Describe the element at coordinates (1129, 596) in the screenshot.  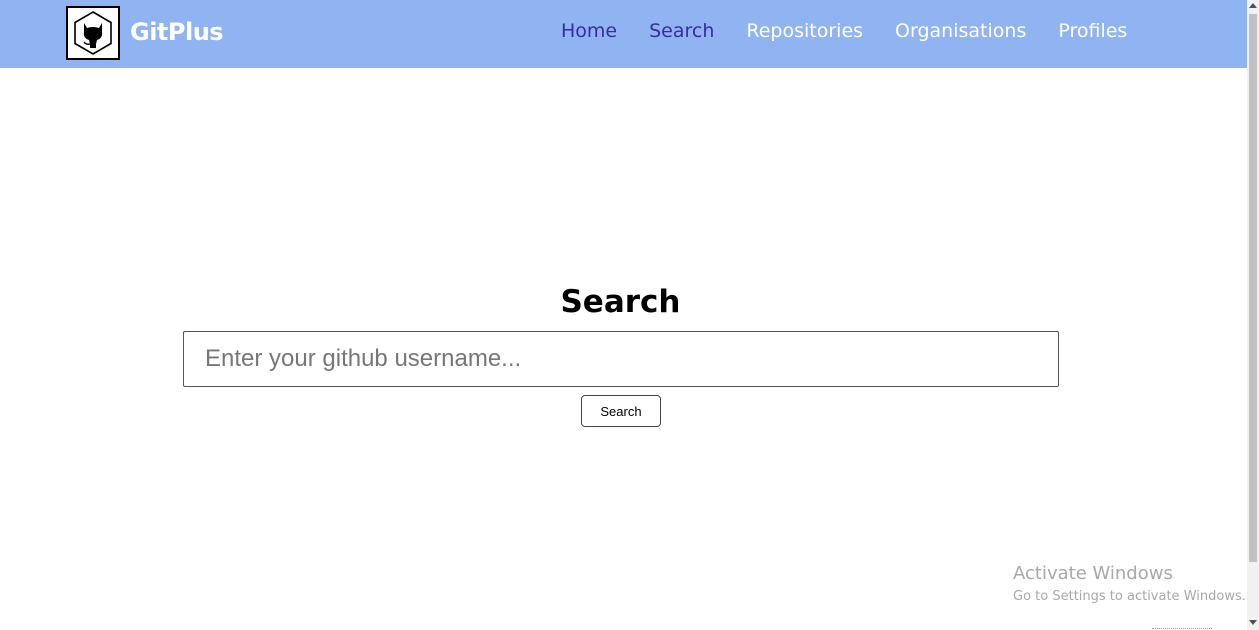
I see `watermark-subtitle: Go to Settings to activate Windows.` at that location.